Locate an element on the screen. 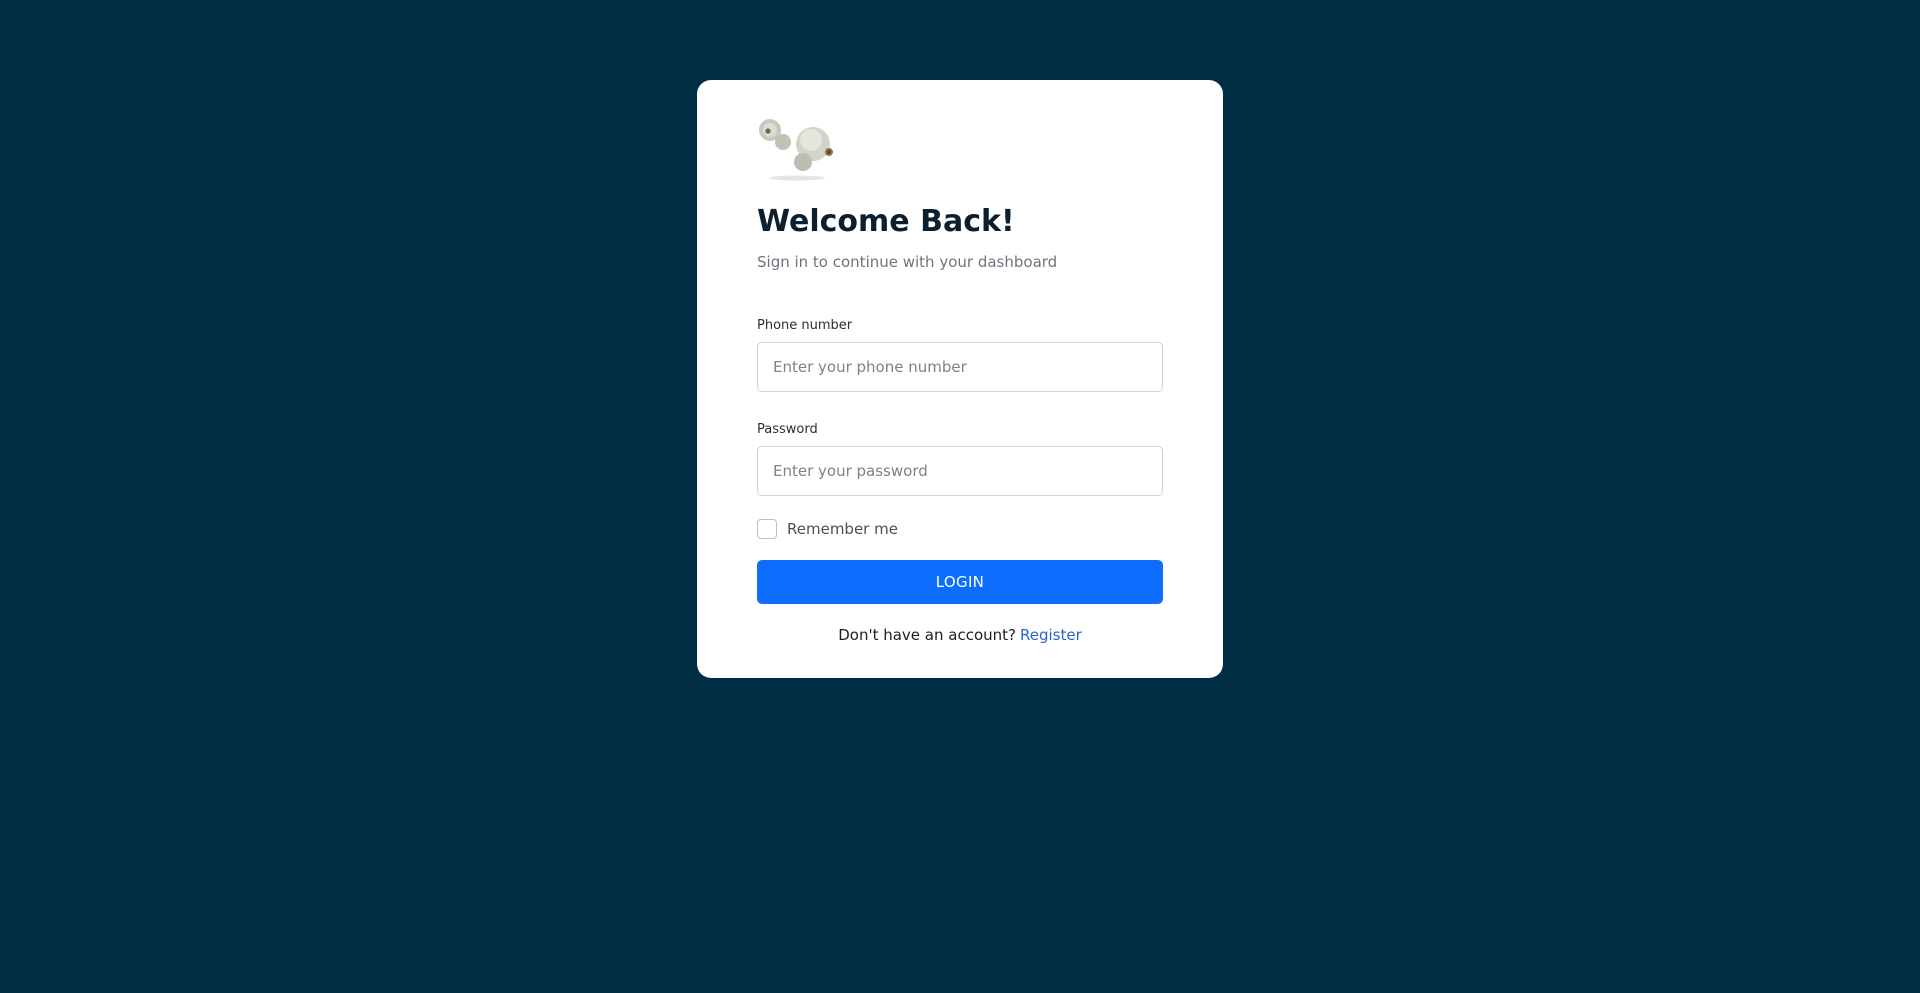 This screenshot has height=993, width=1920. page-subtitle: Sign in to continue with your dashboard is located at coordinates (907, 262).